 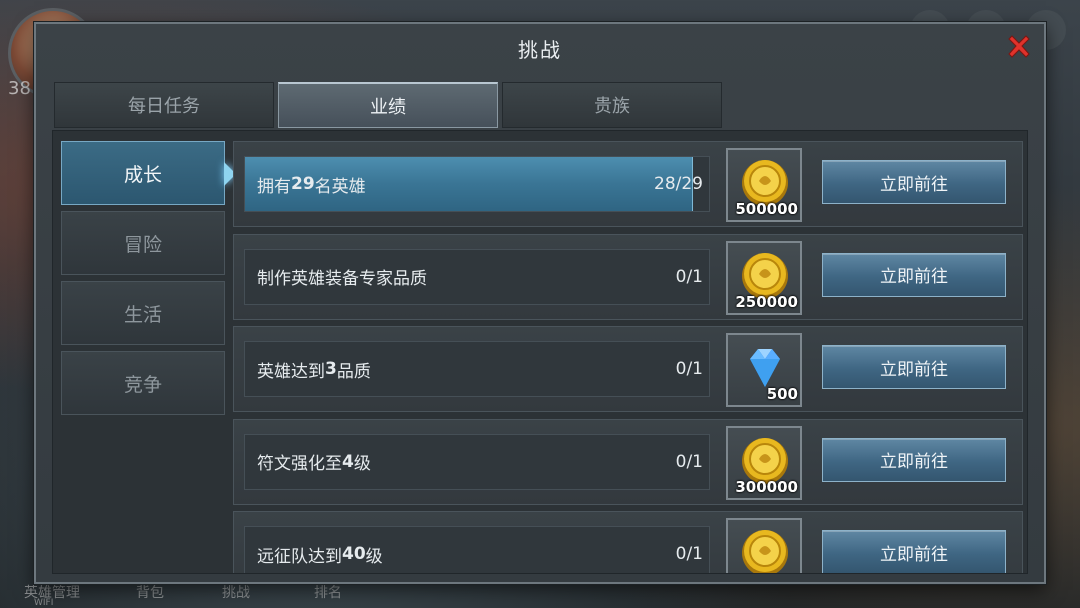 I want to click on reward-slot: 250000, so click(x=764, y=277).